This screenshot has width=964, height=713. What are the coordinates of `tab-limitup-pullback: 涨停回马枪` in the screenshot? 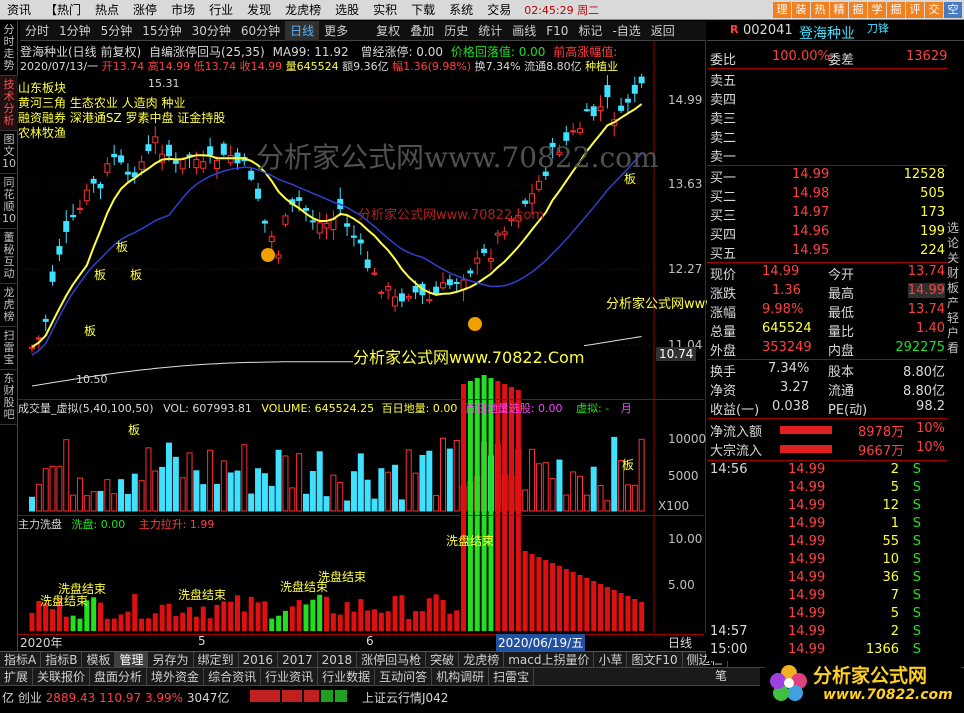 It's located at (392, 659).